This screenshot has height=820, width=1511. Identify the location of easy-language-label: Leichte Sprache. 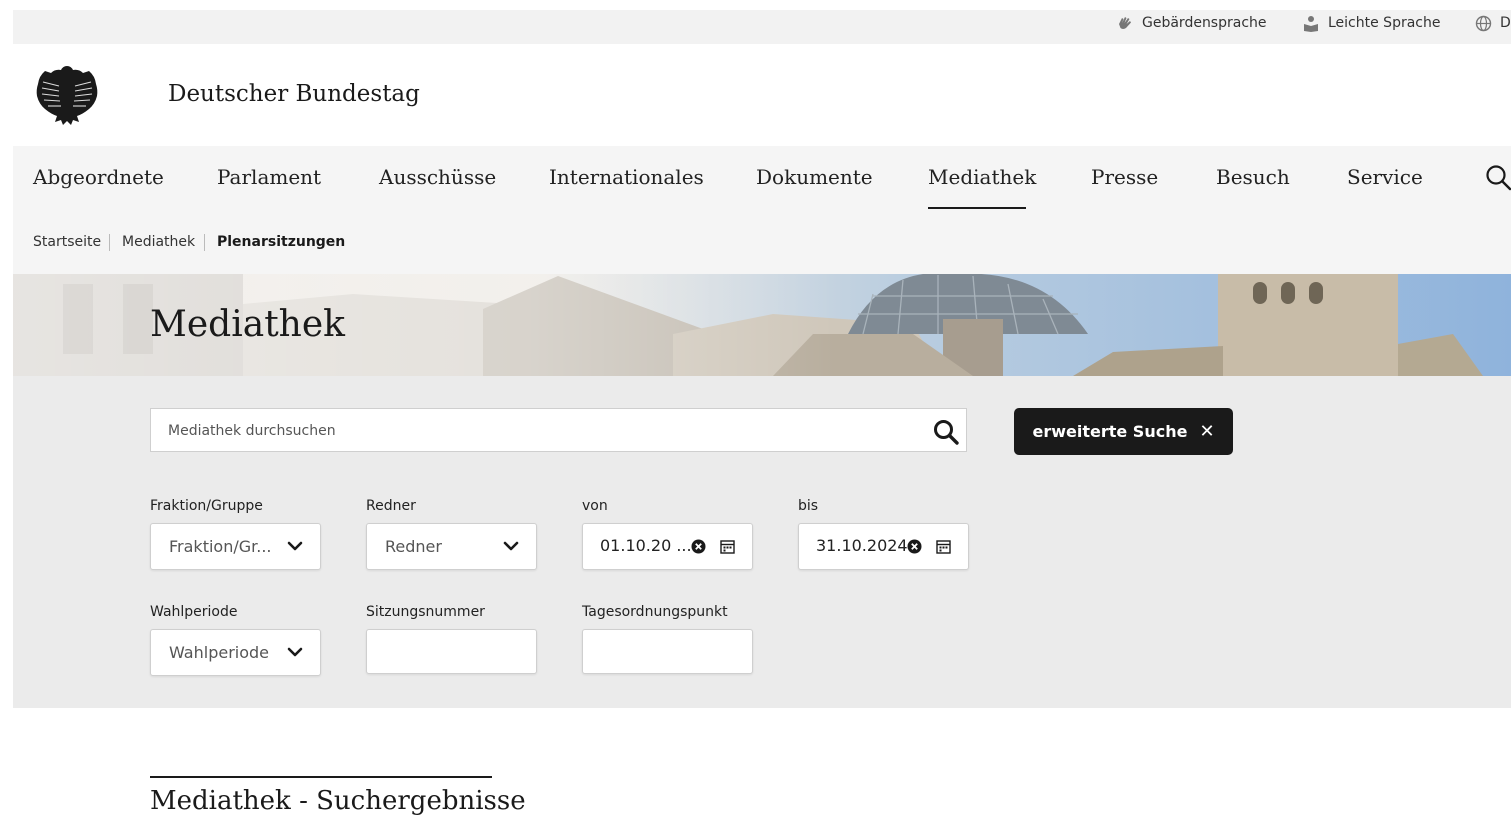
(1384, 23).